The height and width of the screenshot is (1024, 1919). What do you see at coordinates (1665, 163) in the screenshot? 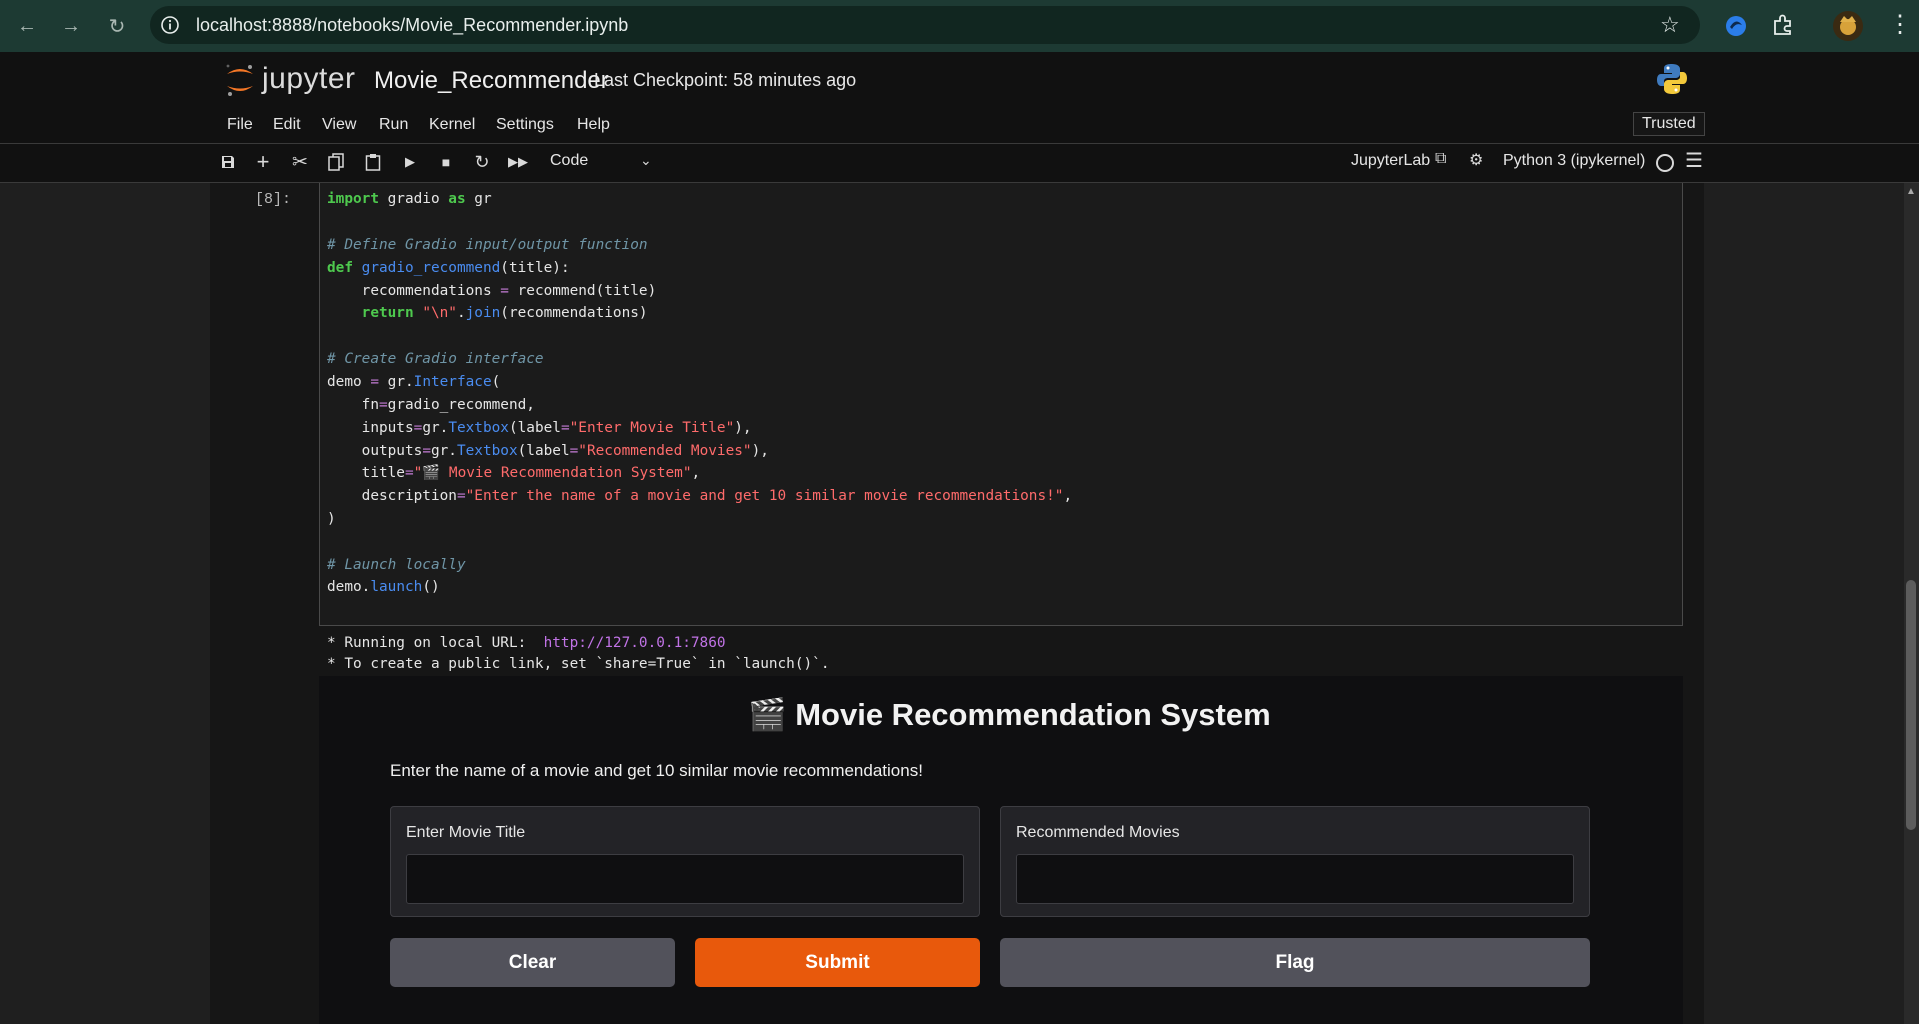
I see `kernel-status-idle-icon` at bounding box center [1665, 163].